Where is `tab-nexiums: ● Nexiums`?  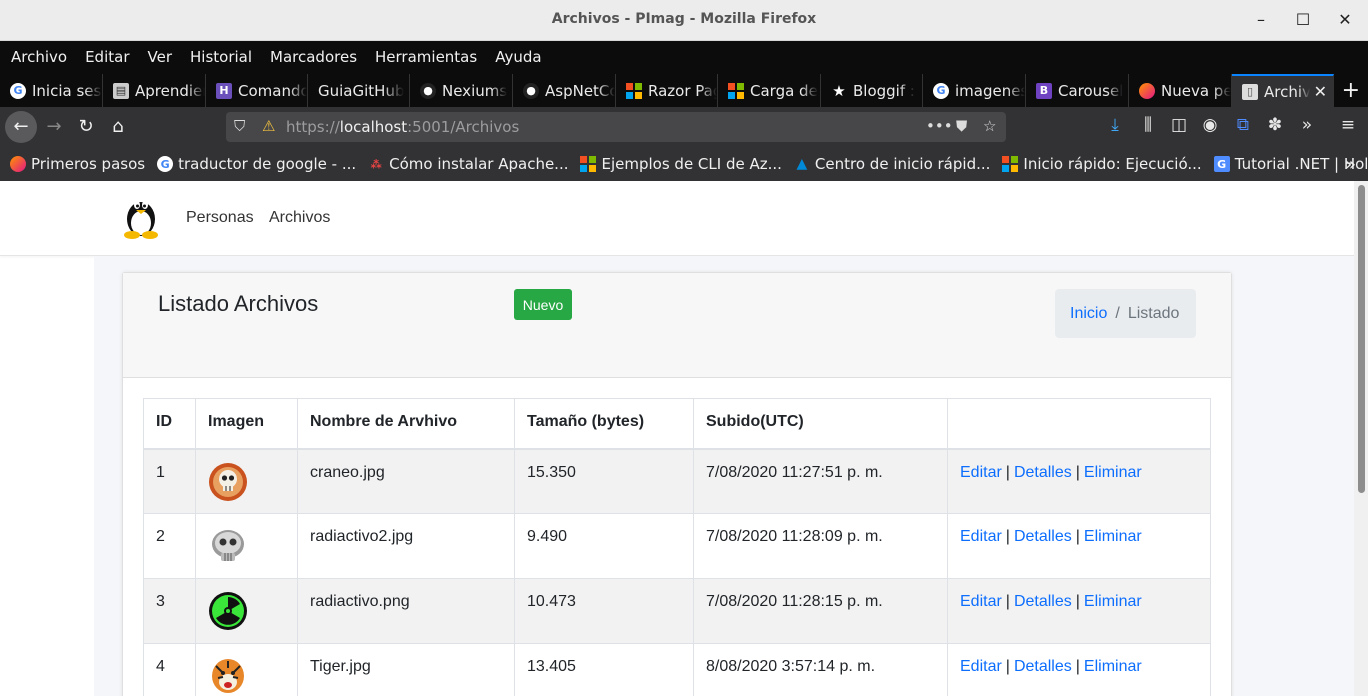 tab-nexiums: ● Nexiums is located at coordinates (461, 90).